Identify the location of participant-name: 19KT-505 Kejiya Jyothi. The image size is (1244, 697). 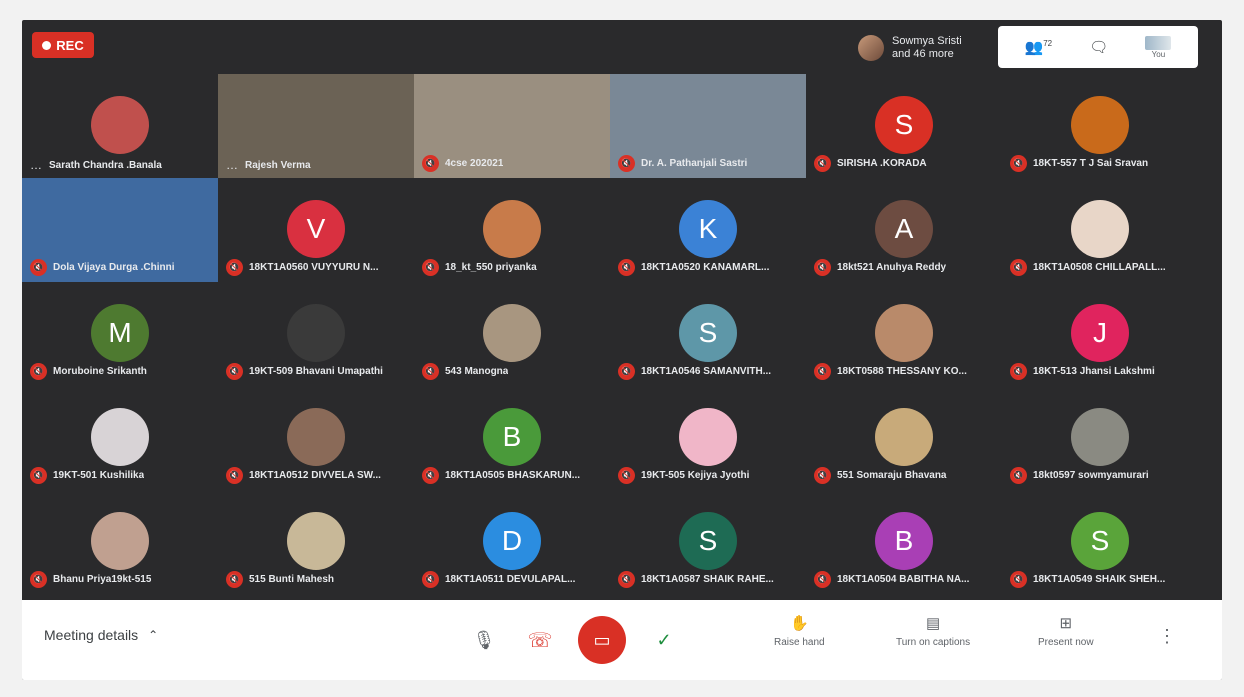
(695, 475).